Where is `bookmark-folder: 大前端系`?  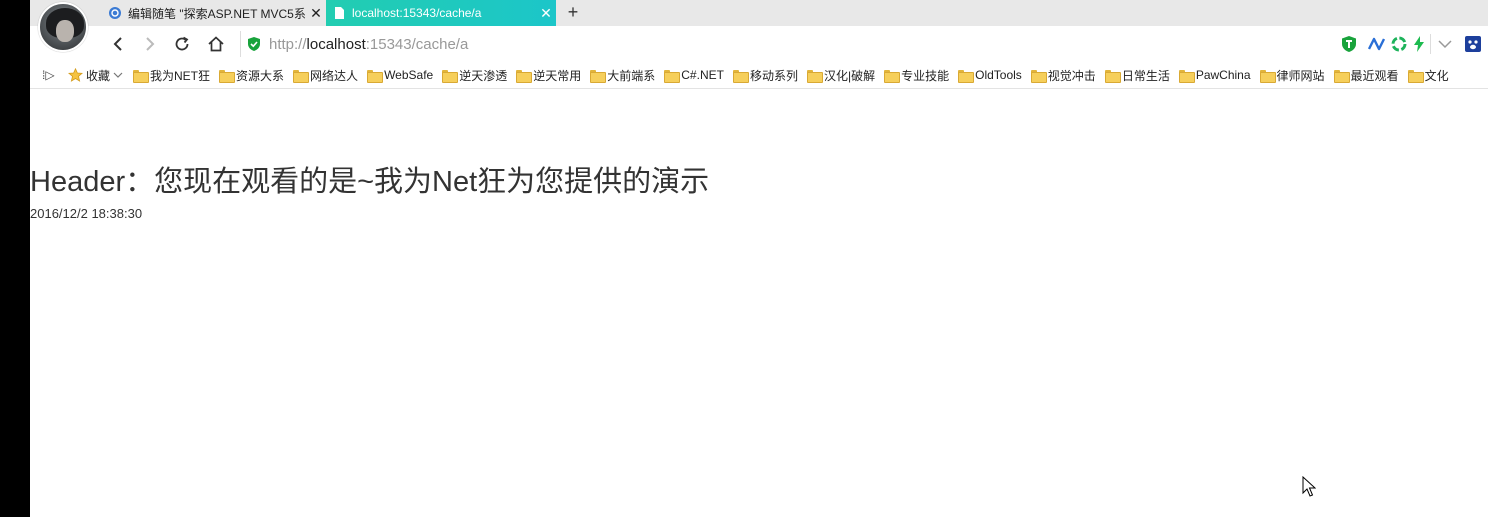
bookmark-folder: 大前端系 is located at coordinates (622, 75).